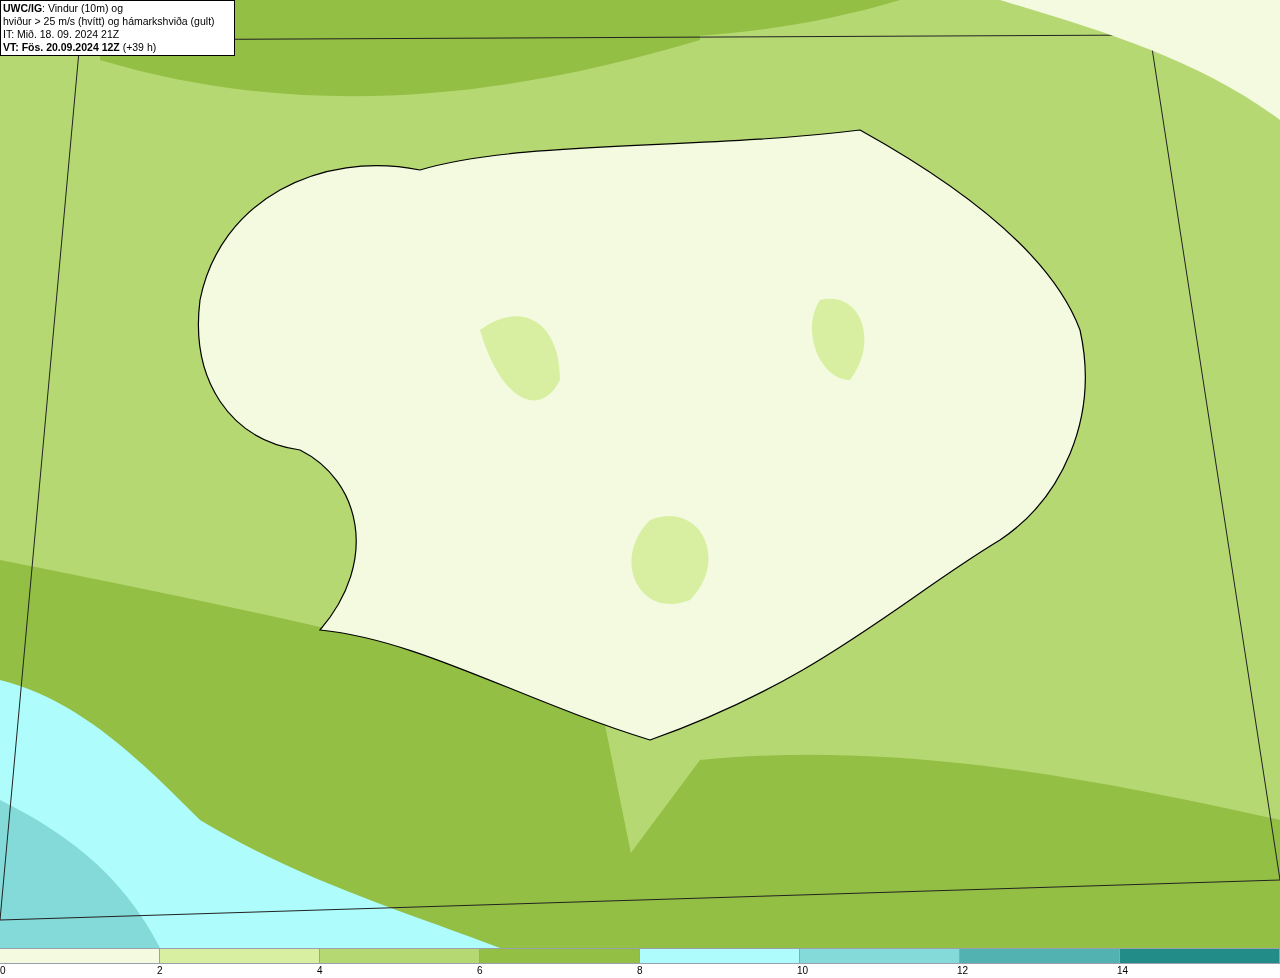 This screenshot has height=978, width=1280. What do you see at coordinates (803, 970) in the screenshot?
I see `legend-tick-label: 10` at bounding box center [803, 970].